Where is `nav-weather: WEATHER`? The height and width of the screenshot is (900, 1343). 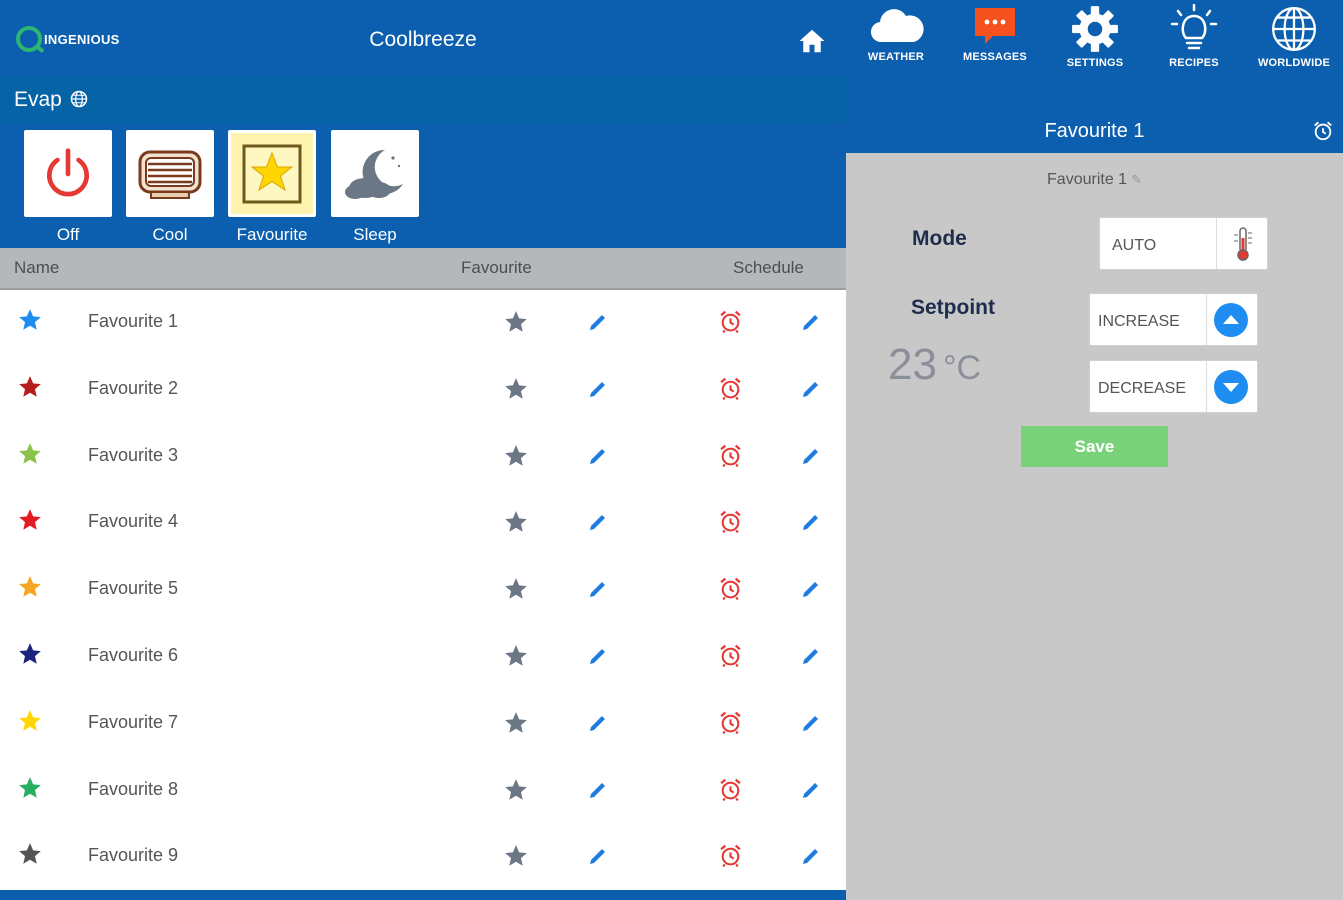 nav-weather: WEATHER is located at coordinates (896, 33).